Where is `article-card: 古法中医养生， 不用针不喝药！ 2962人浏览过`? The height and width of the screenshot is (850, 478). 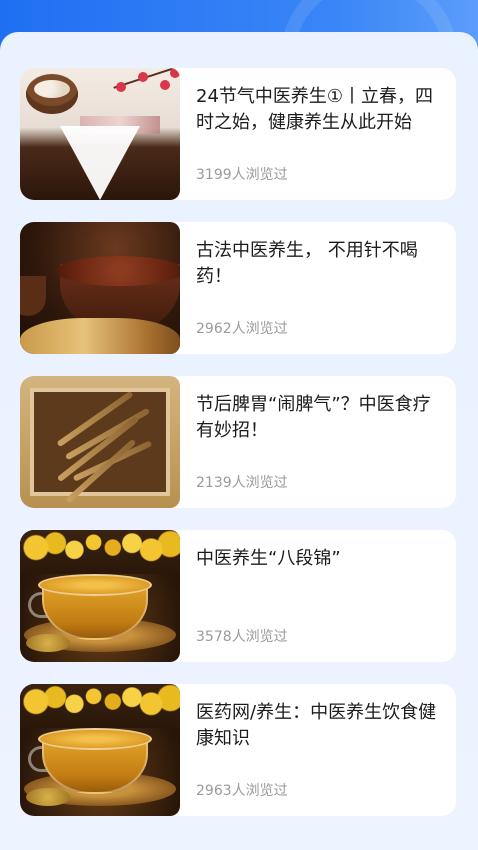
article-card: 古法中医养生， 不用针不喝药！ 2962人浏览过 is located at coordinates (238, 288).